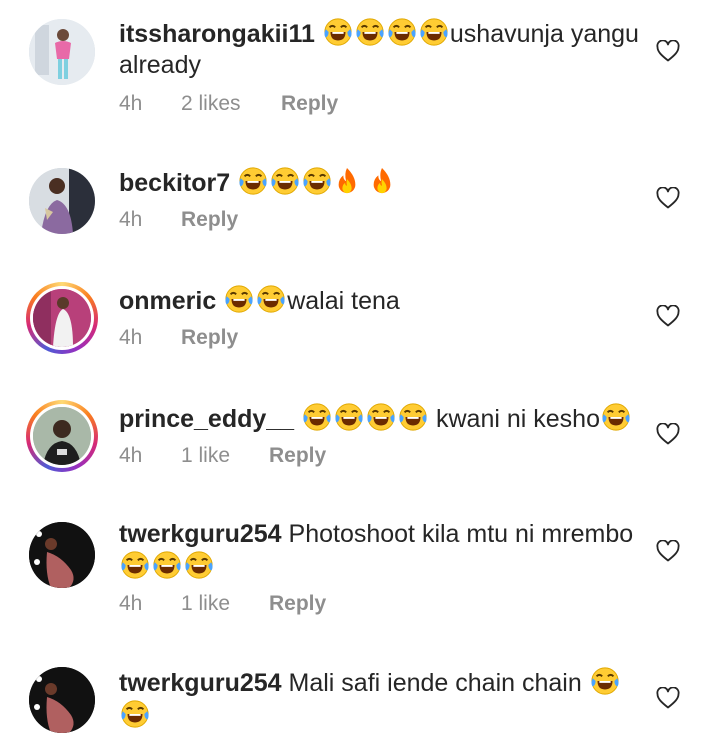 The height and width of the screenshot is (738, 720). What do you see at coordinates (514, 419) in the screenshot?
I see `comment-body-text: kwani ni kesho` at bounding box center [514, 419].